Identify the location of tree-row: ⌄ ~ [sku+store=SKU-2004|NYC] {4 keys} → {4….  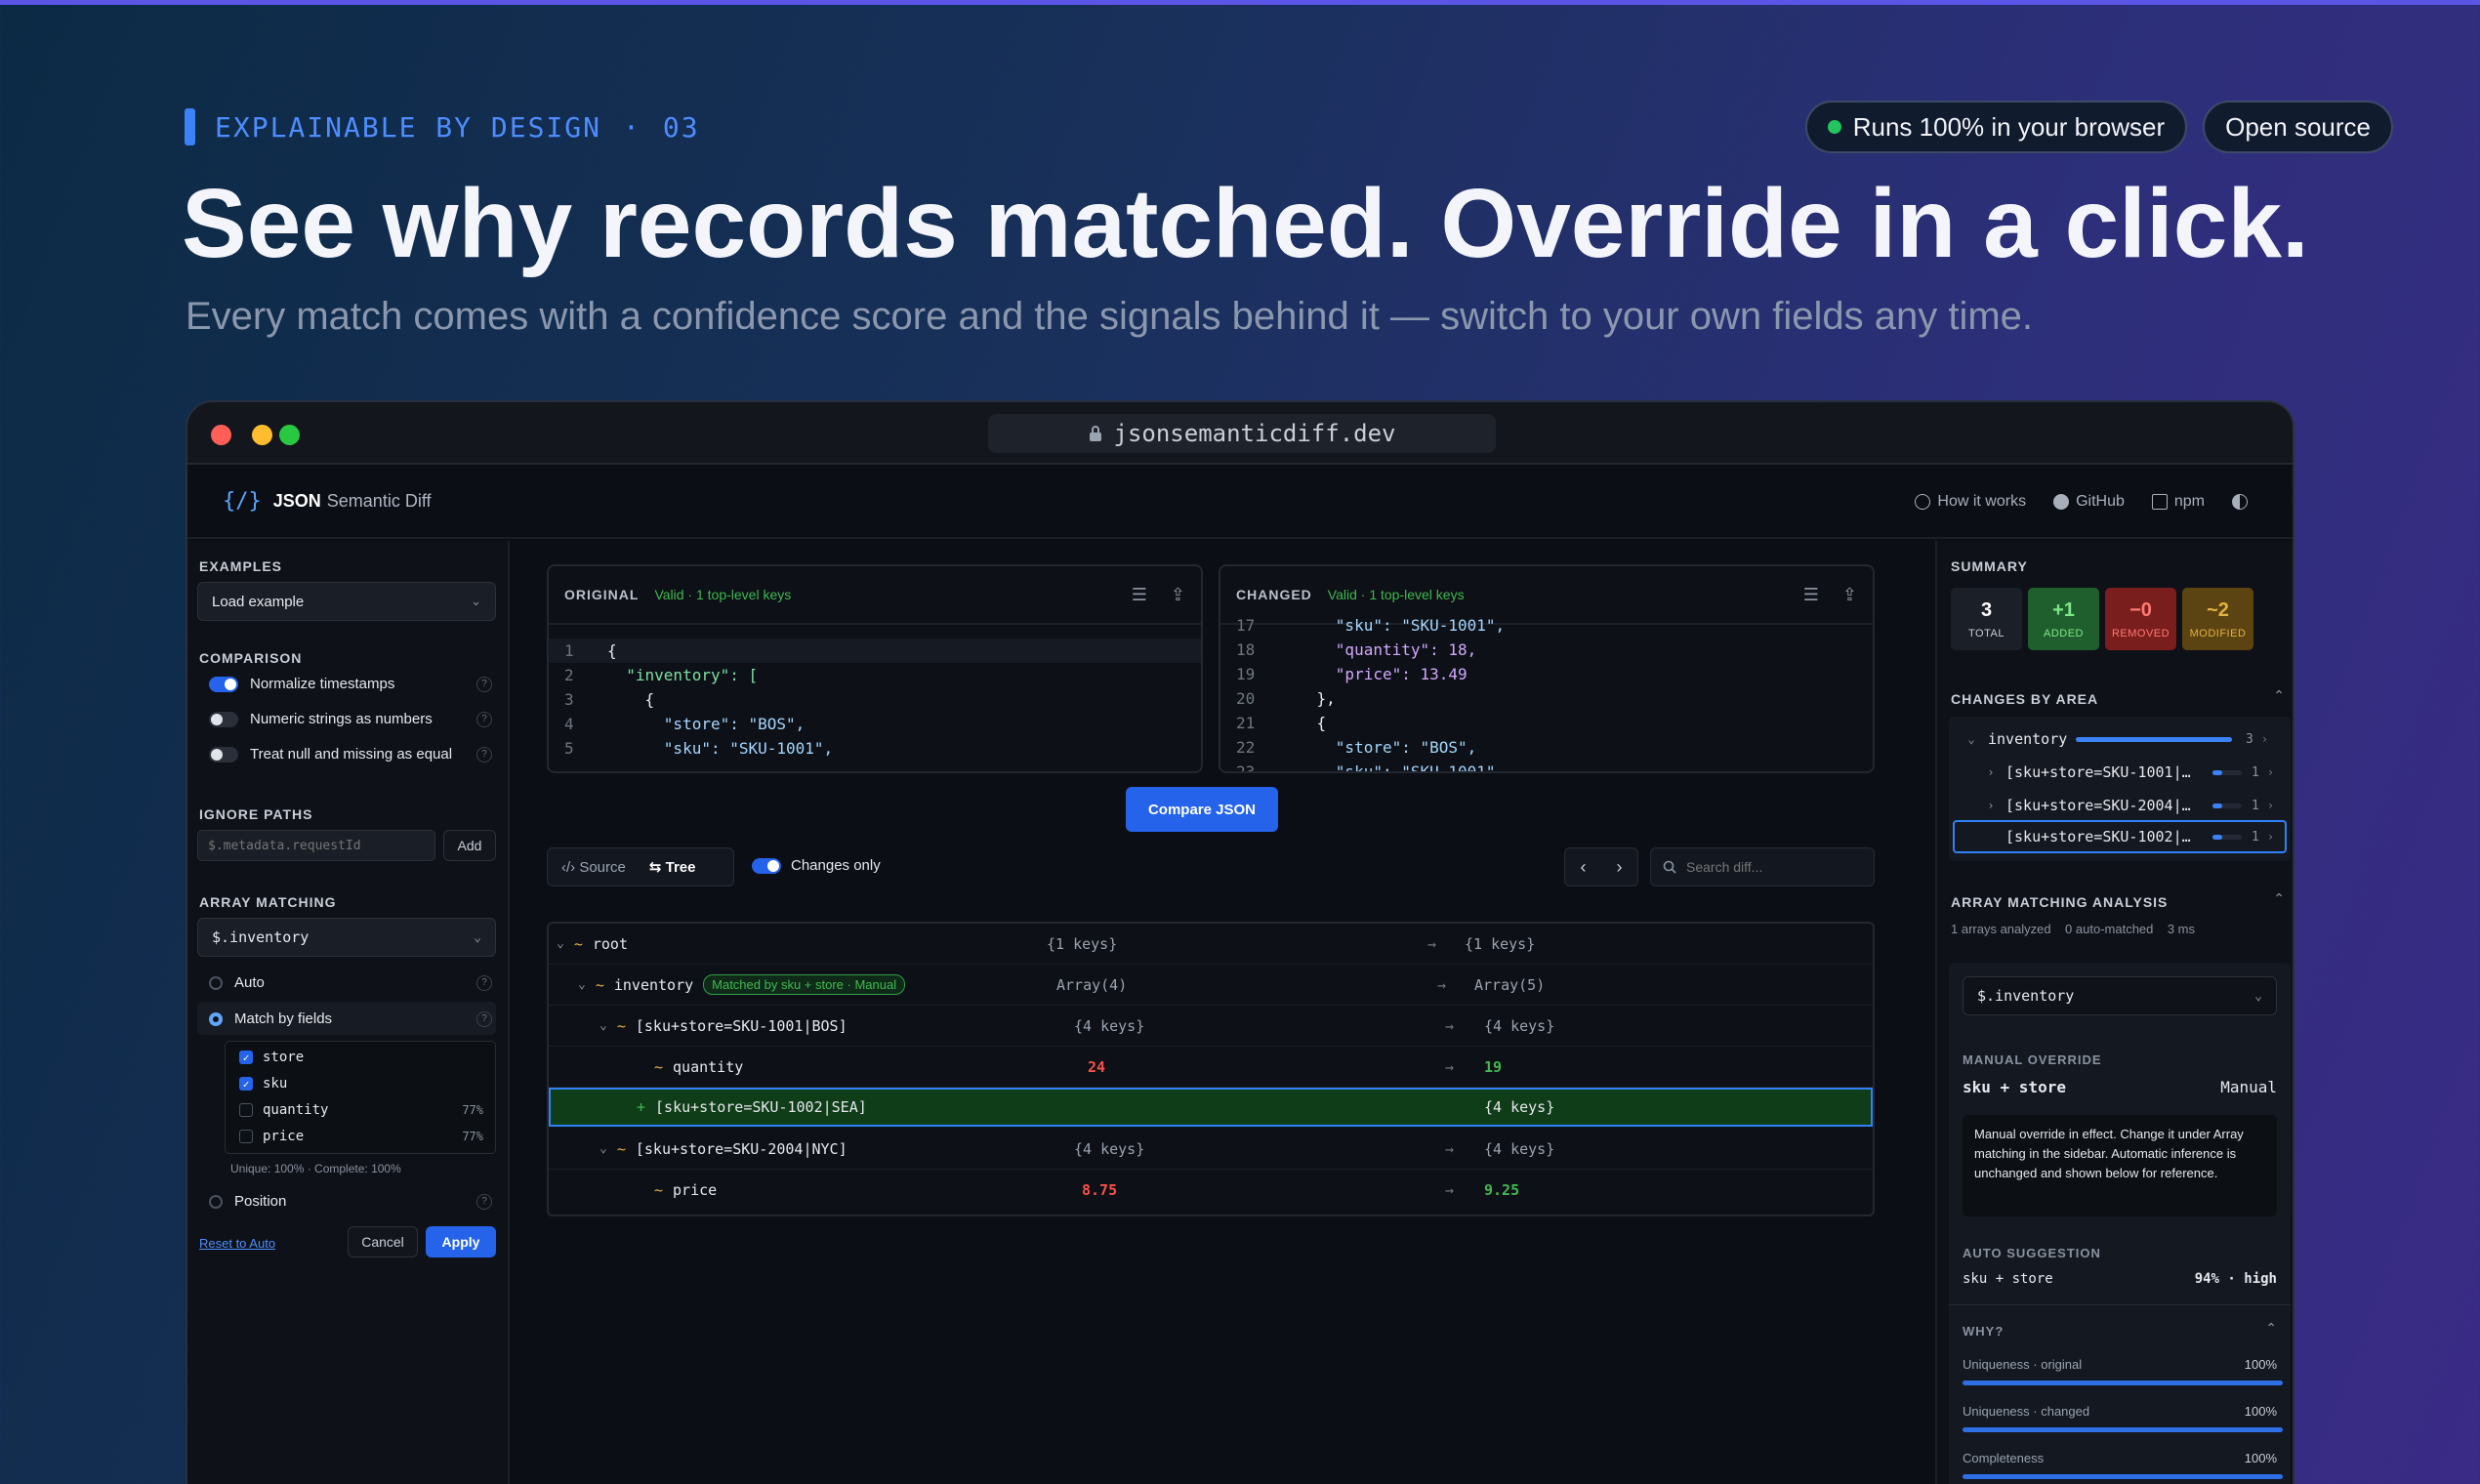
(1211, 1150).